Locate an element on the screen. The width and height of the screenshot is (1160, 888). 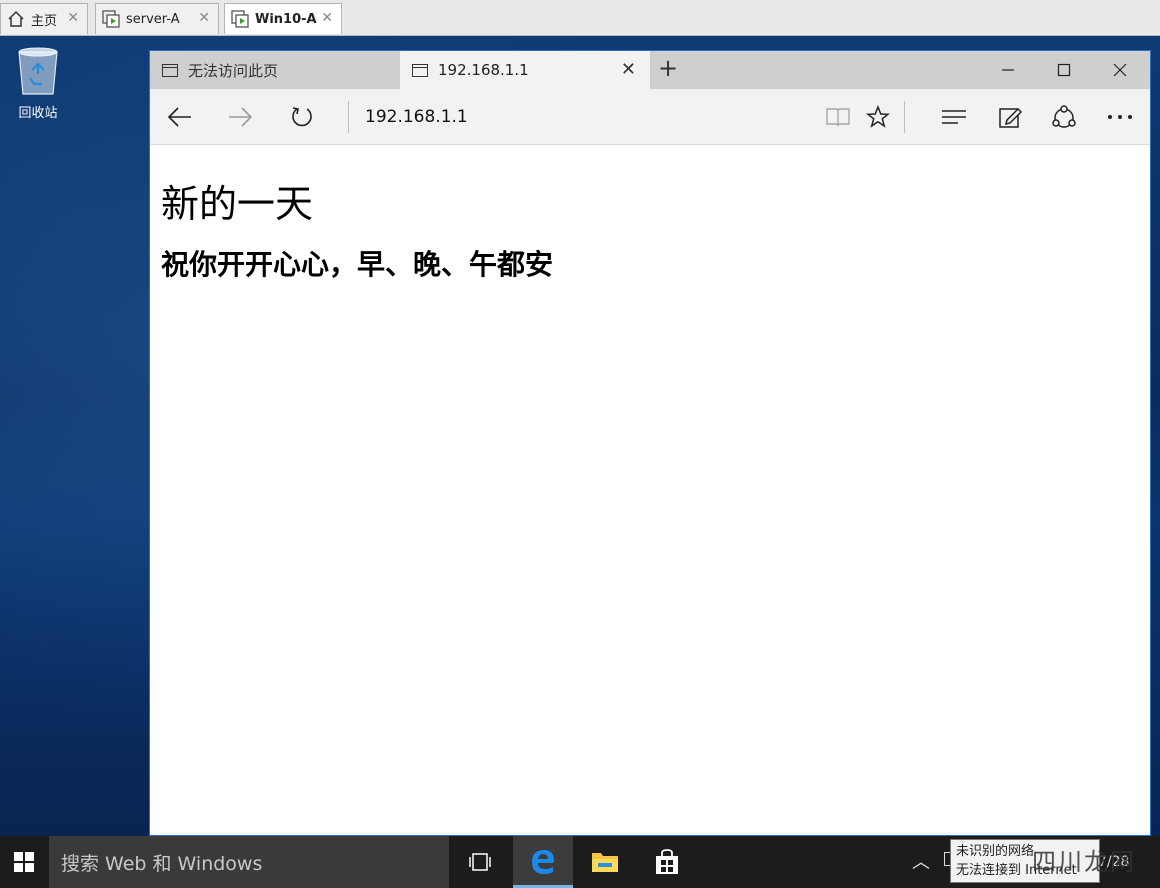
windows-logo-icon is located at coordinates (24, 862).